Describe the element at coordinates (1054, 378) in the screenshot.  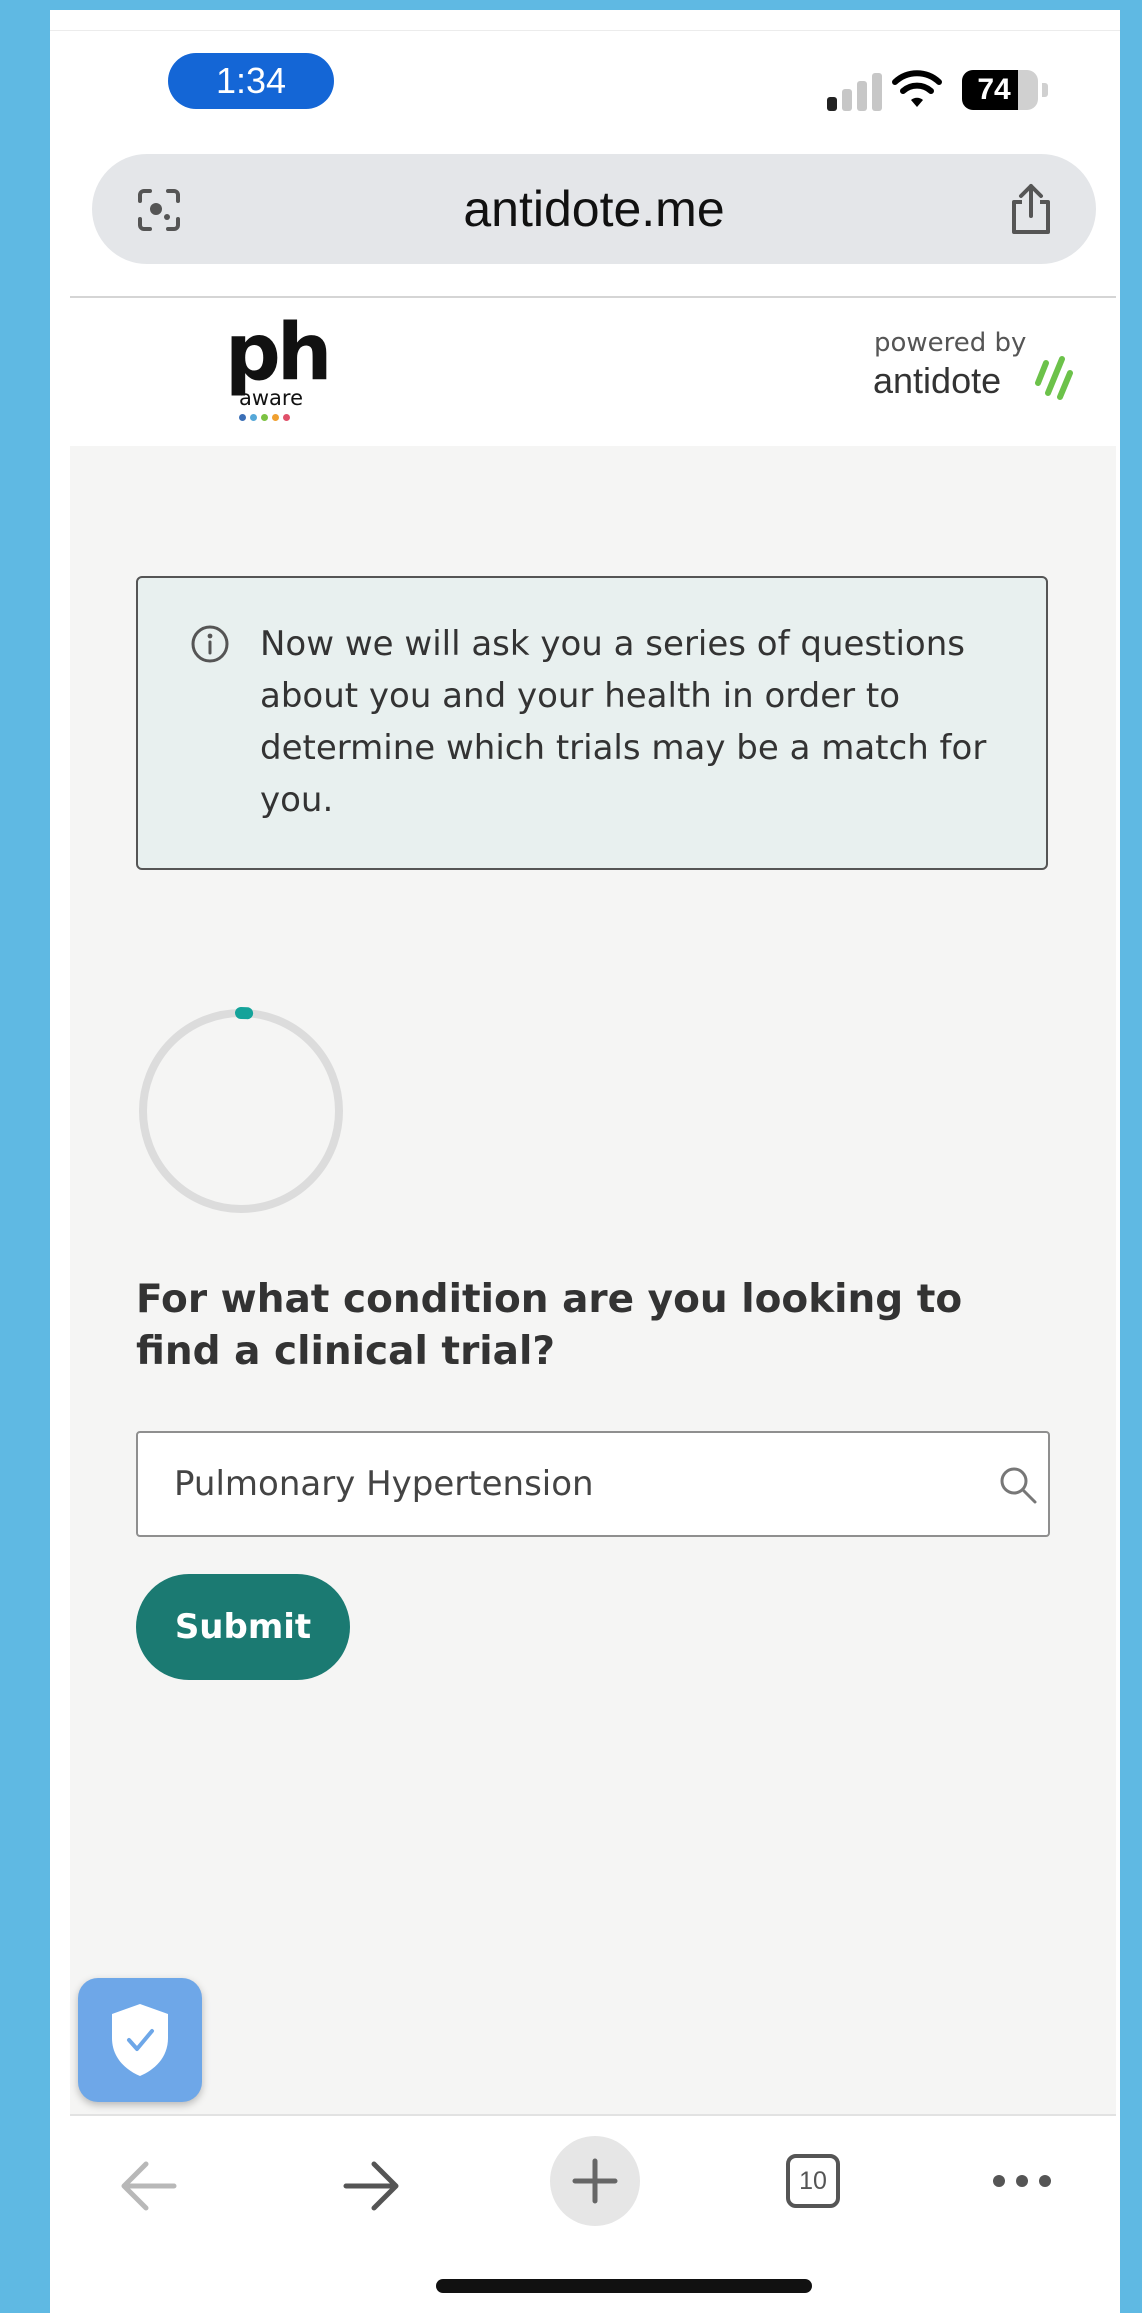
I see `antidote-mark-icon` at that location.